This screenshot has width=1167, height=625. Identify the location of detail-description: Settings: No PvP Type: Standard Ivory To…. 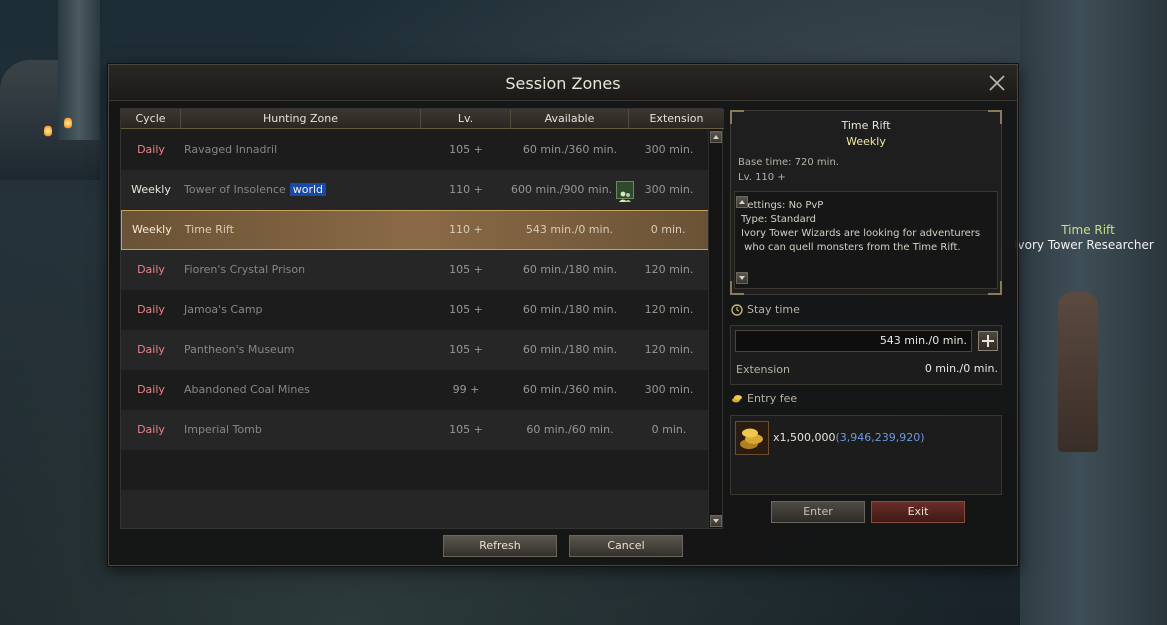
(861, 227).